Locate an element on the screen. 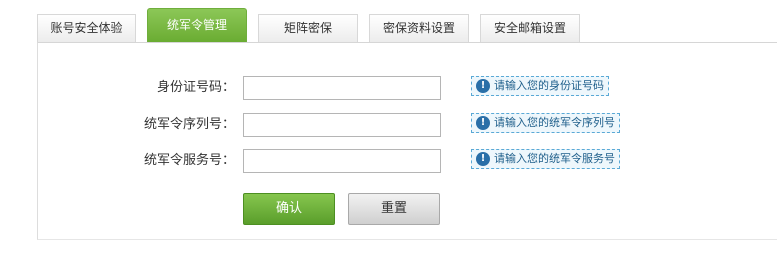  id-card-hint-text: 请输入您的身份证号码 is located at coordinates (549, 85).